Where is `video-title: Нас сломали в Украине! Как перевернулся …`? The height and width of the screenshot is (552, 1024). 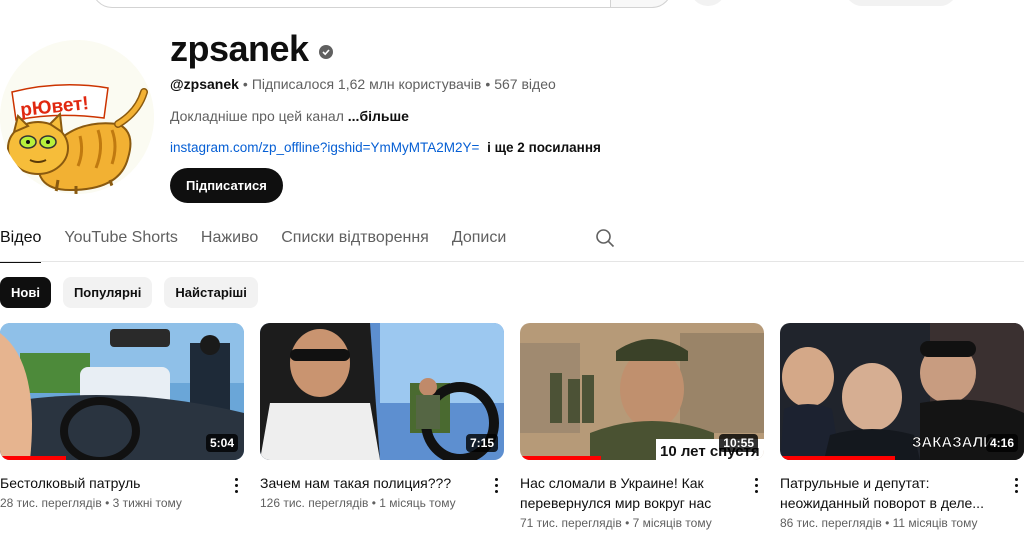 video-title: Нас сломали в Украине! Как перевернулся … is located at coordinates (642, 493).